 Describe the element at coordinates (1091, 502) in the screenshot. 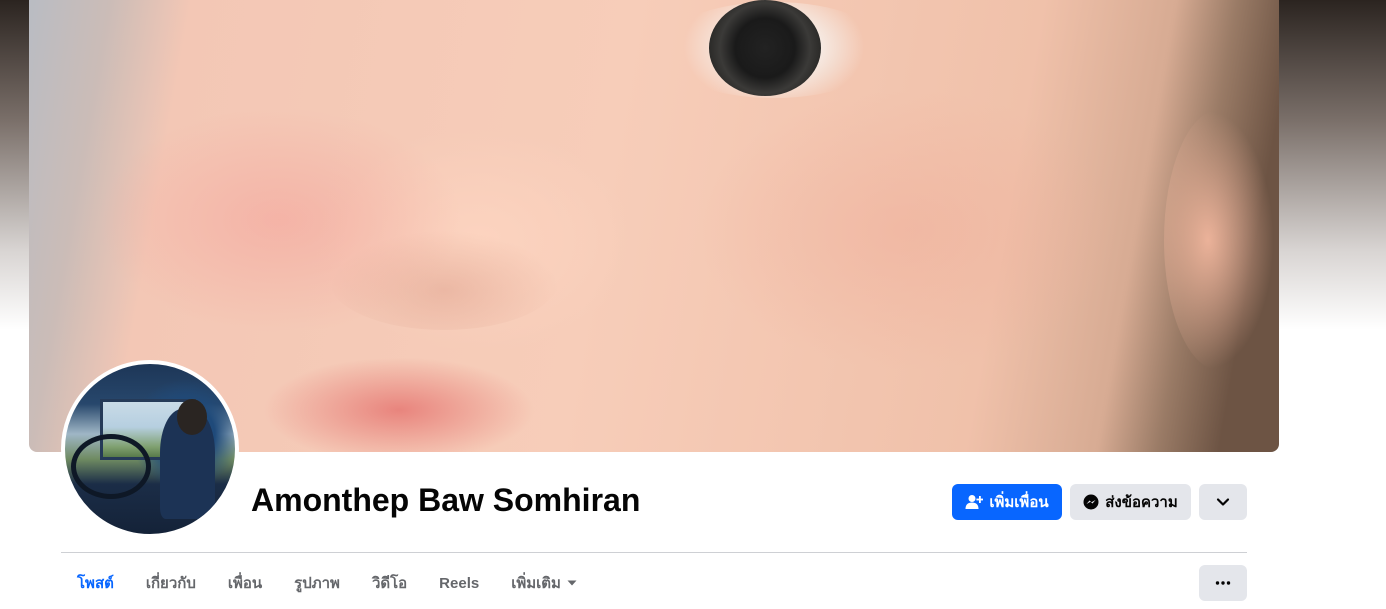

I see `messenger-icon` at that location.